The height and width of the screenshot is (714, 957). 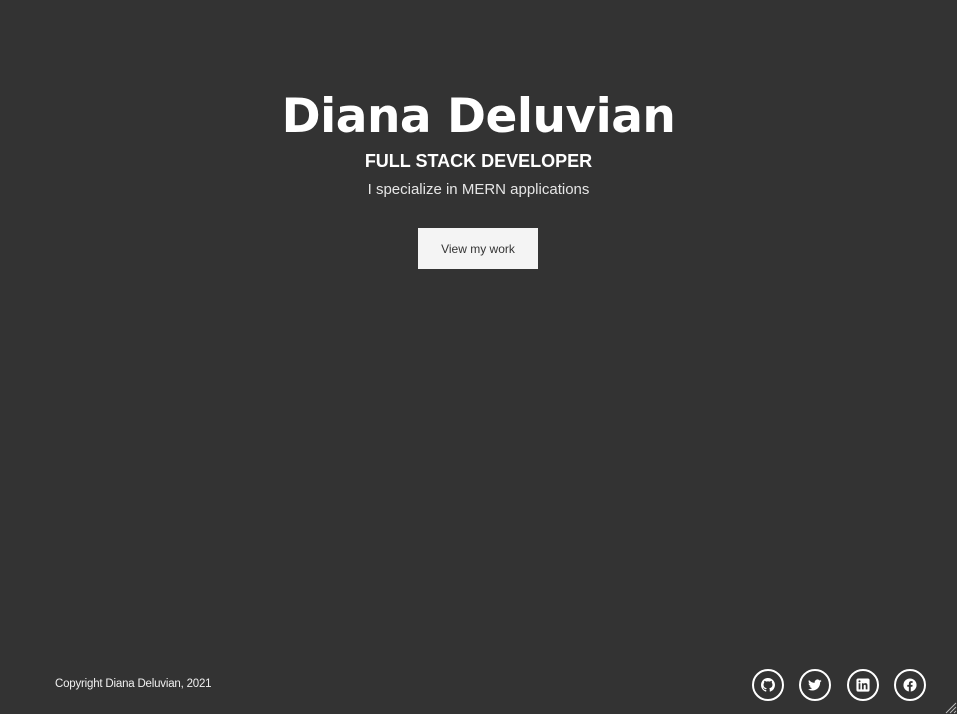 I want to click on copyright-text: Copyright Diana Deluvian, 2021, so click(x=133, y=684).